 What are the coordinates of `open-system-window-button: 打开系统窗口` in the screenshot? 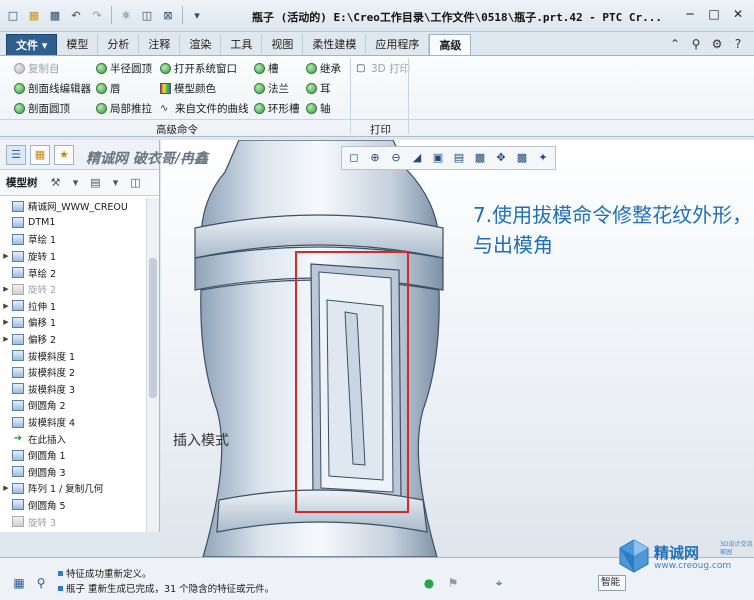 It's located at (198, 68).